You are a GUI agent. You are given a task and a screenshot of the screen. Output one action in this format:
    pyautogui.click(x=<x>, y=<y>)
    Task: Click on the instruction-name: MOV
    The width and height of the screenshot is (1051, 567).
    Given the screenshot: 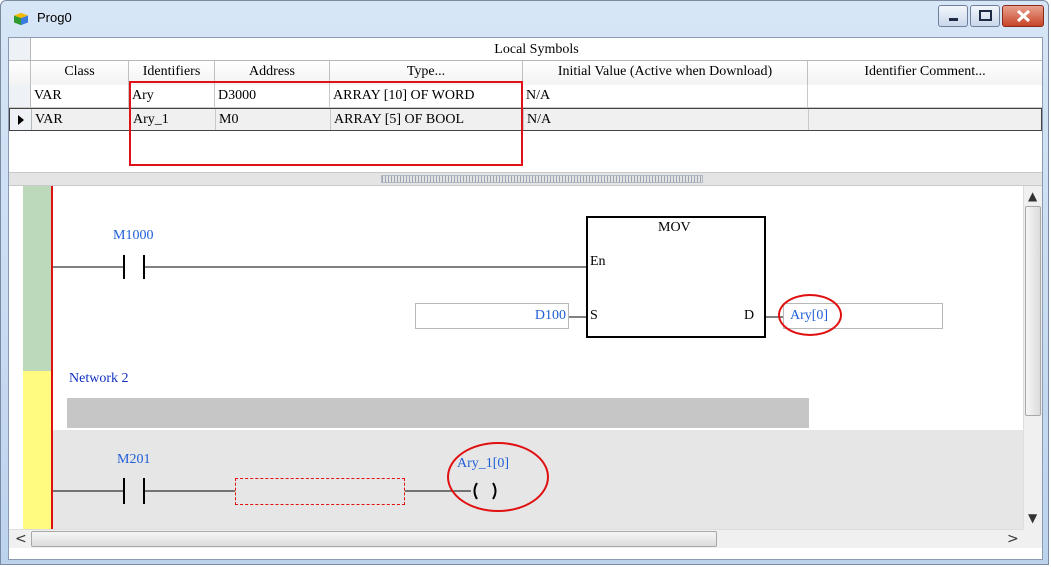 What is the action you would take?
    pyautogui.click(x=674, y=227)
    